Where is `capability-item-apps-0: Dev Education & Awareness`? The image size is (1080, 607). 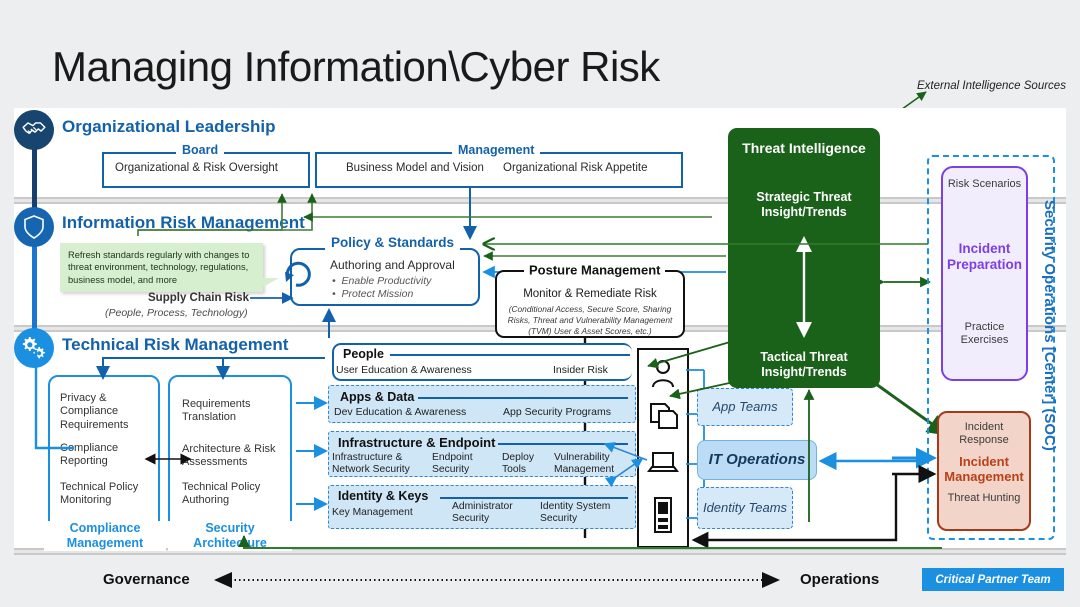
capability-item-apps-0: Dev Education & Awareness is located at coordinates (400, 412).